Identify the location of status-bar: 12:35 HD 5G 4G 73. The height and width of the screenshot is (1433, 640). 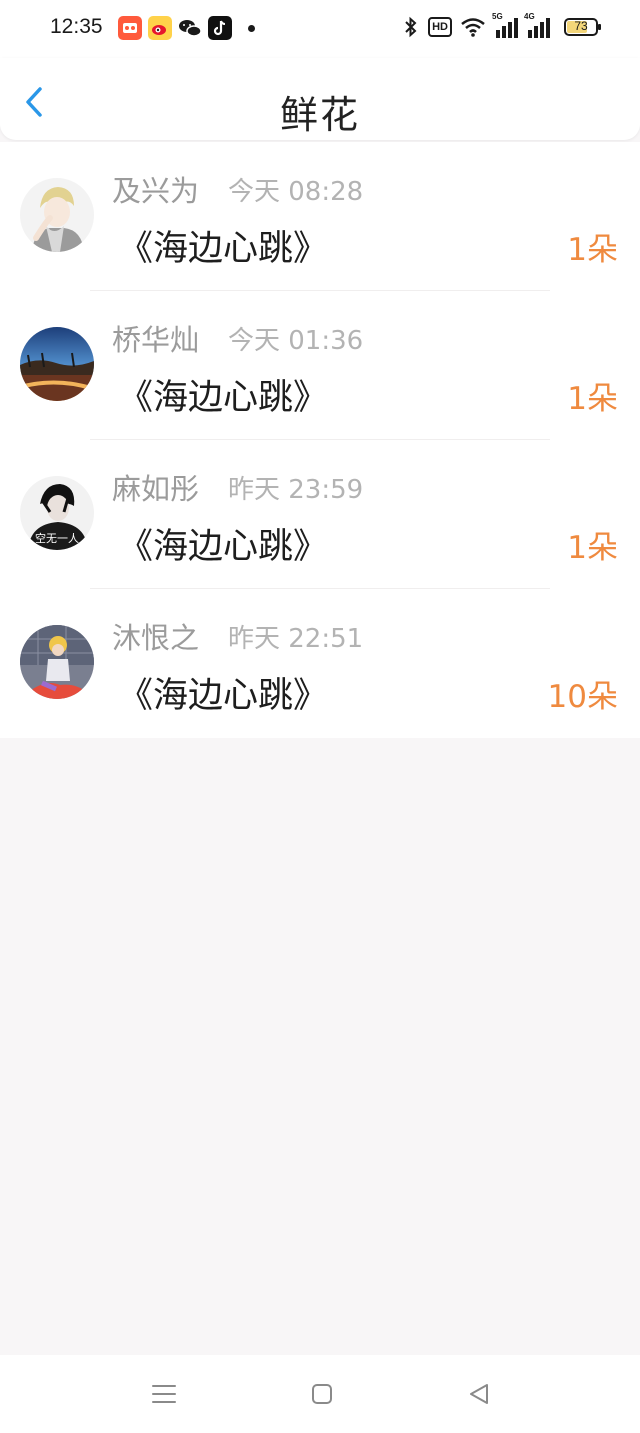
(320, 29).